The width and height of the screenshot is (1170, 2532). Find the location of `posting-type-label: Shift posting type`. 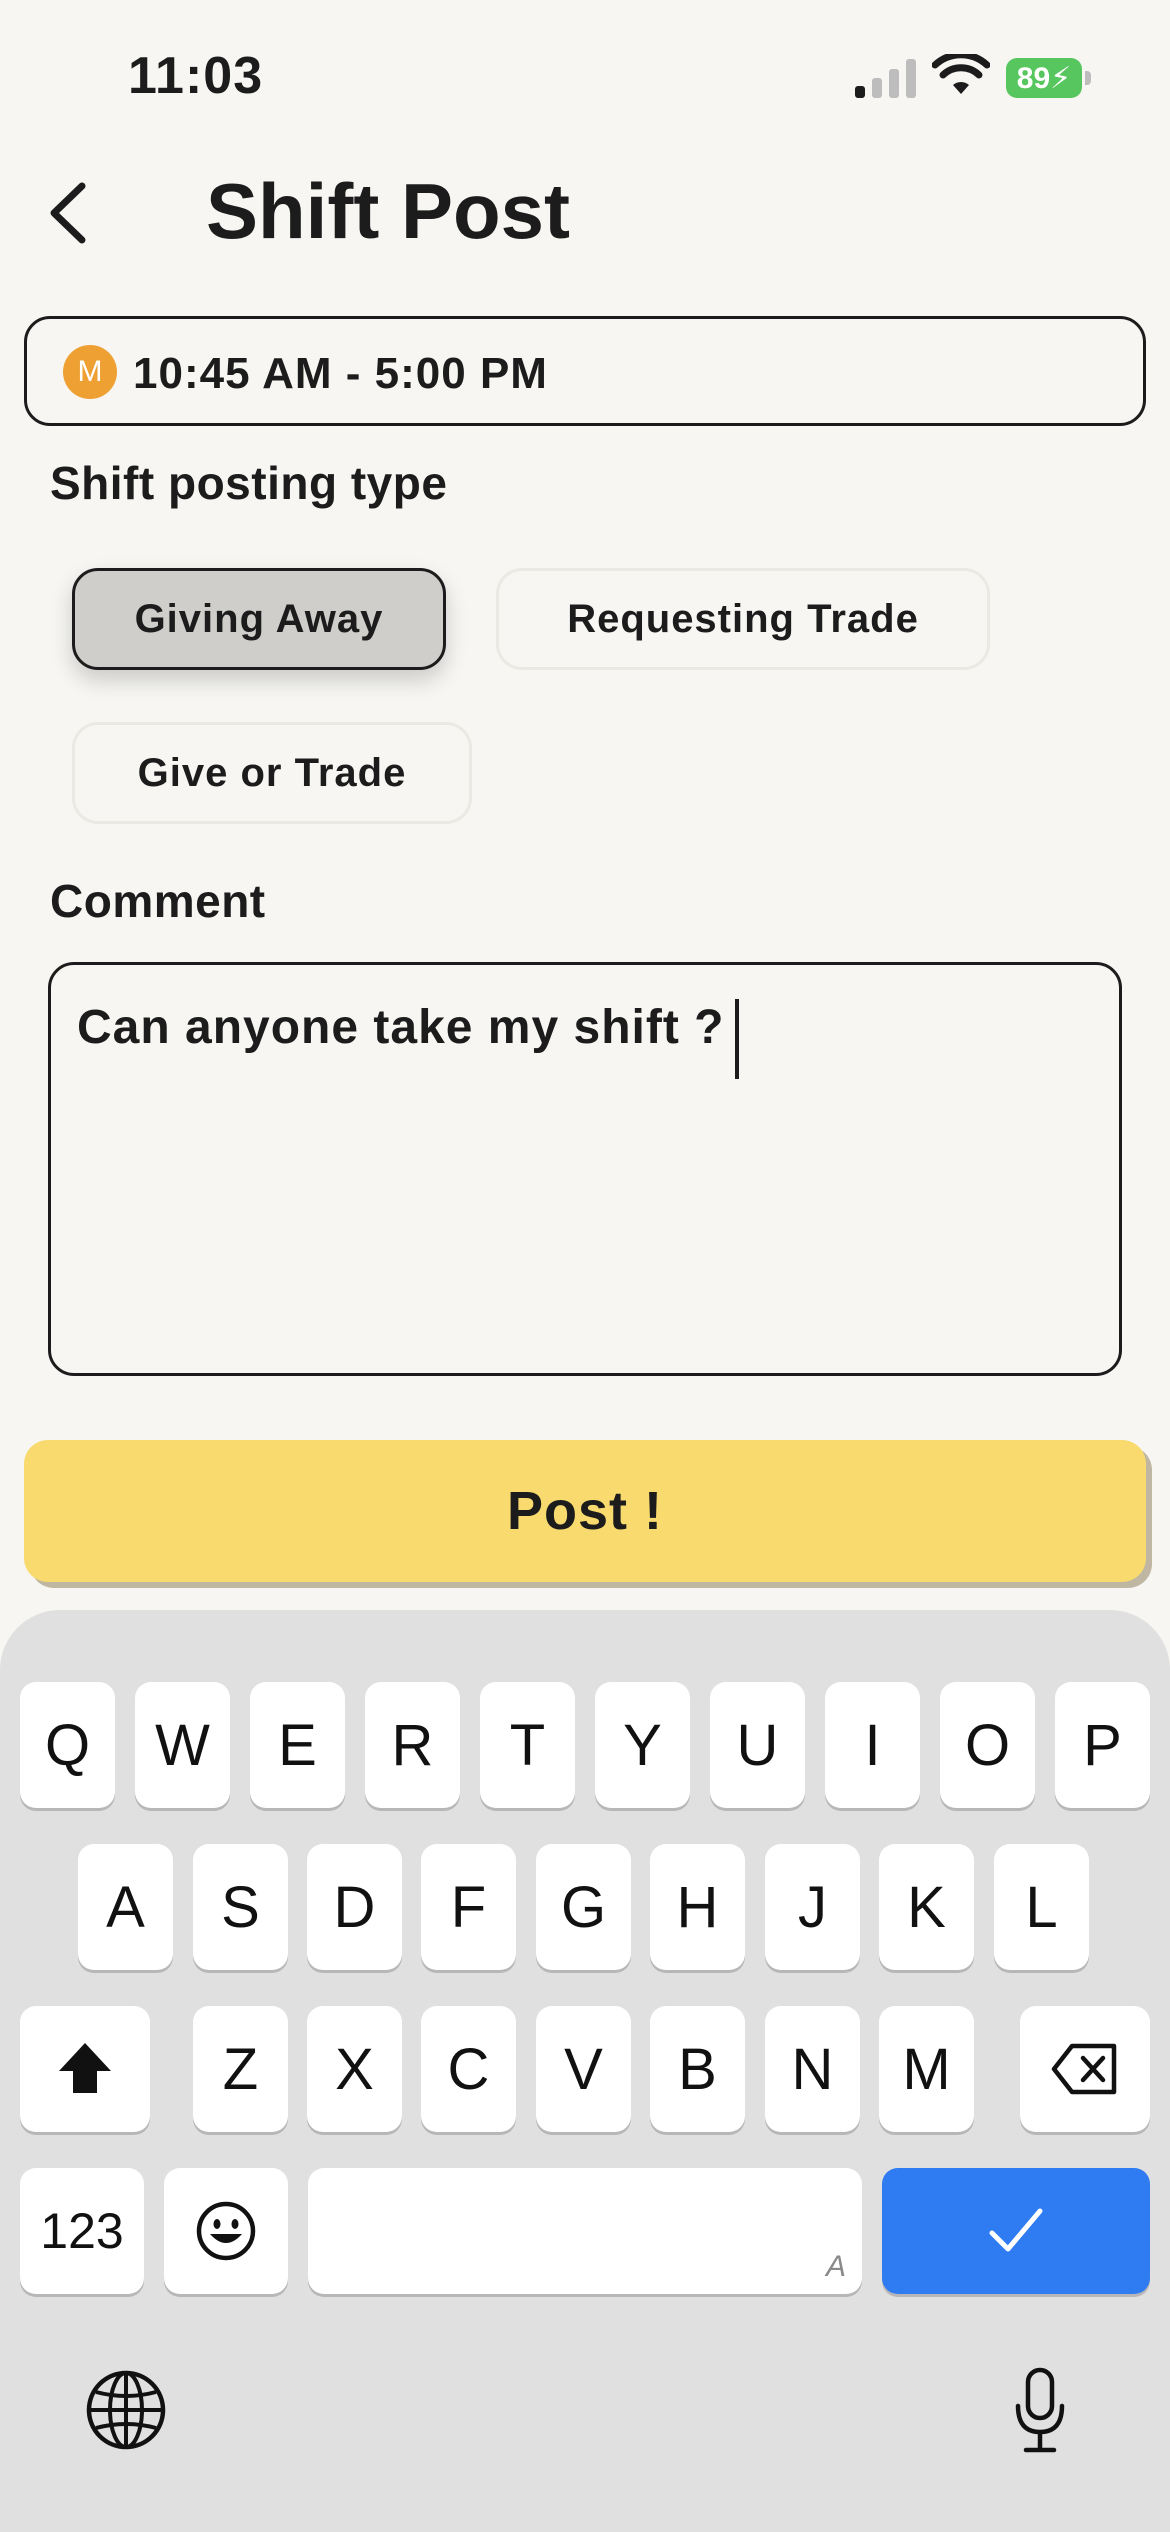

posting-type-label: Shift posting type is located at coordinates (249, 483).